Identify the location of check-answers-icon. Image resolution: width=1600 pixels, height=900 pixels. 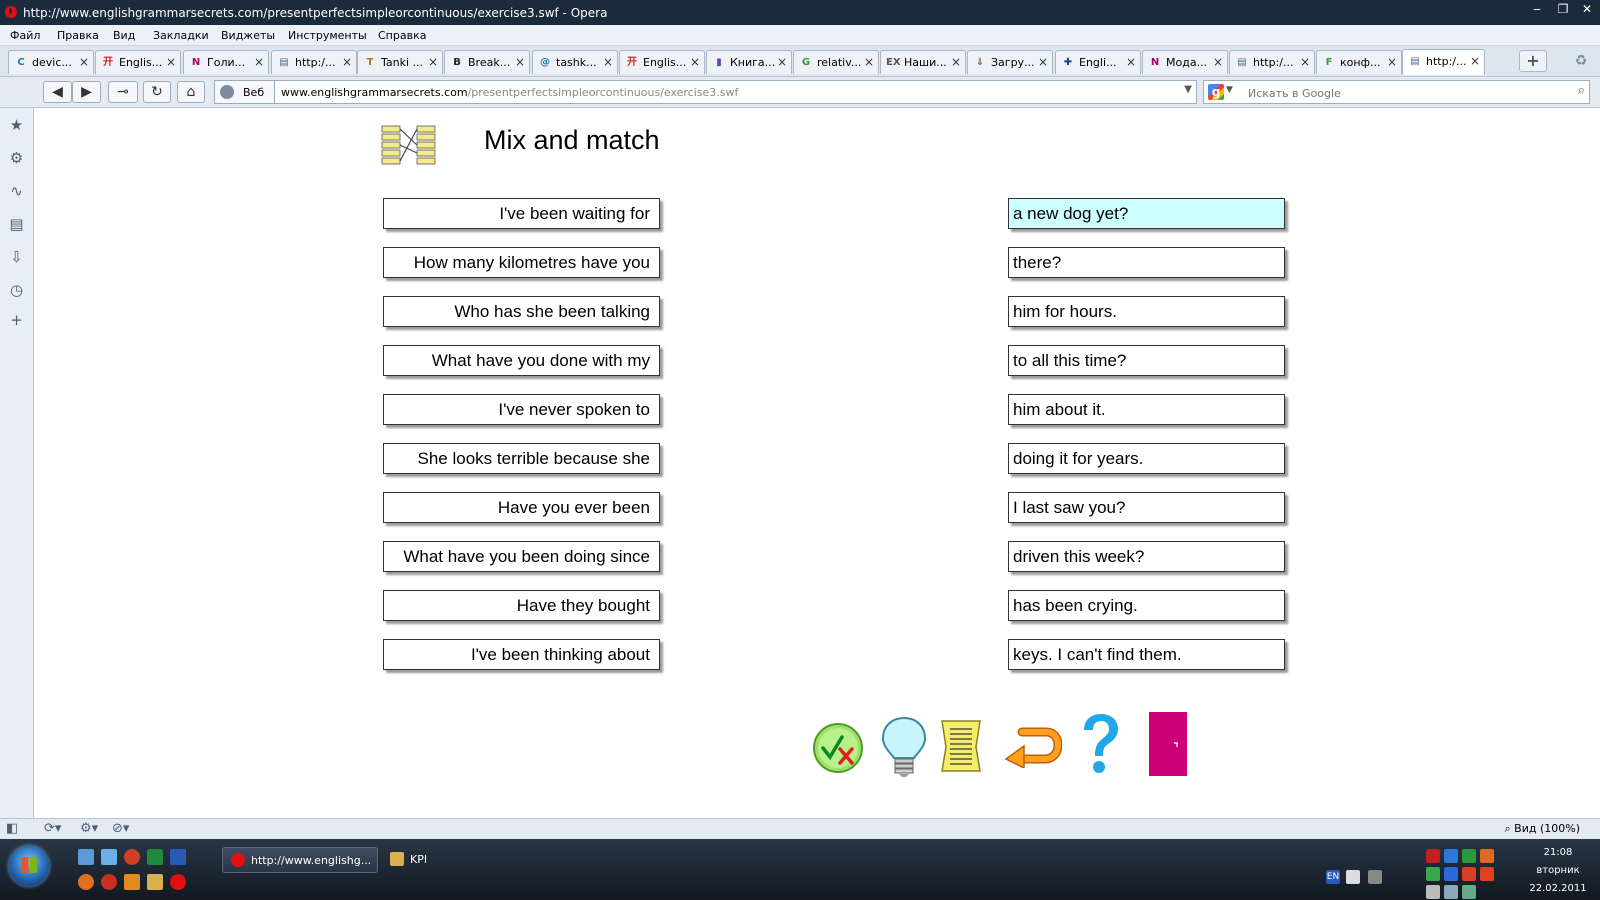
(838, 748).